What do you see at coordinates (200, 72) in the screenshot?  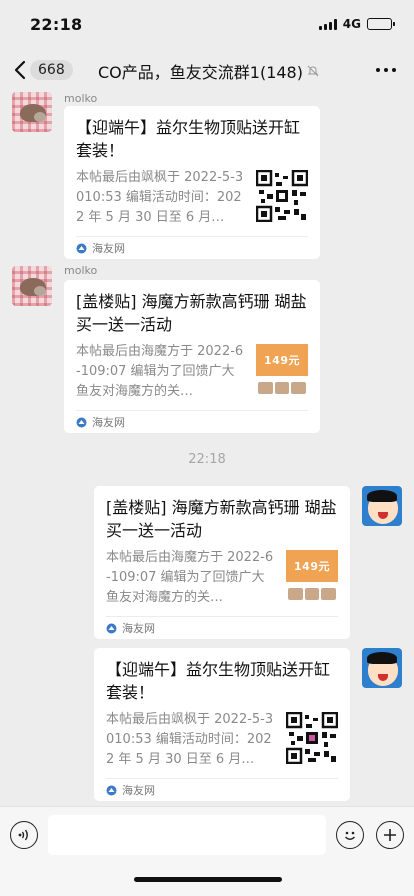 I see `chat-title-text: CO产品，鱼友交流群1(148)` at bounding box center [200, 72].